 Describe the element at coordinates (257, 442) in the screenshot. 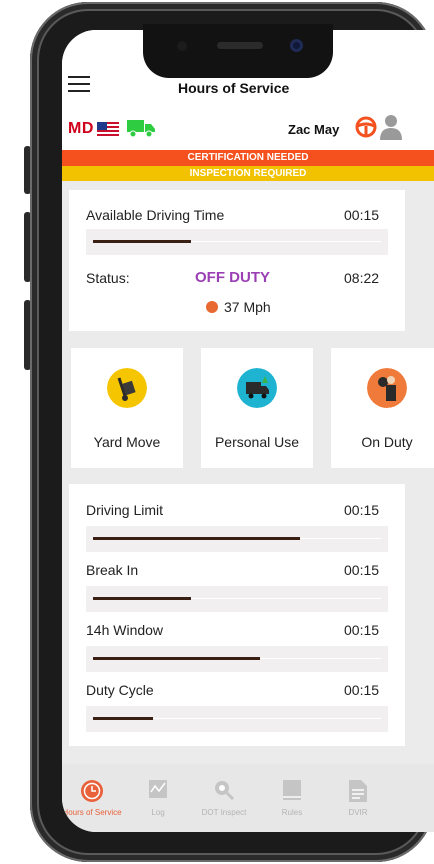

I see `personal-use-label: Personal Use` at that location.